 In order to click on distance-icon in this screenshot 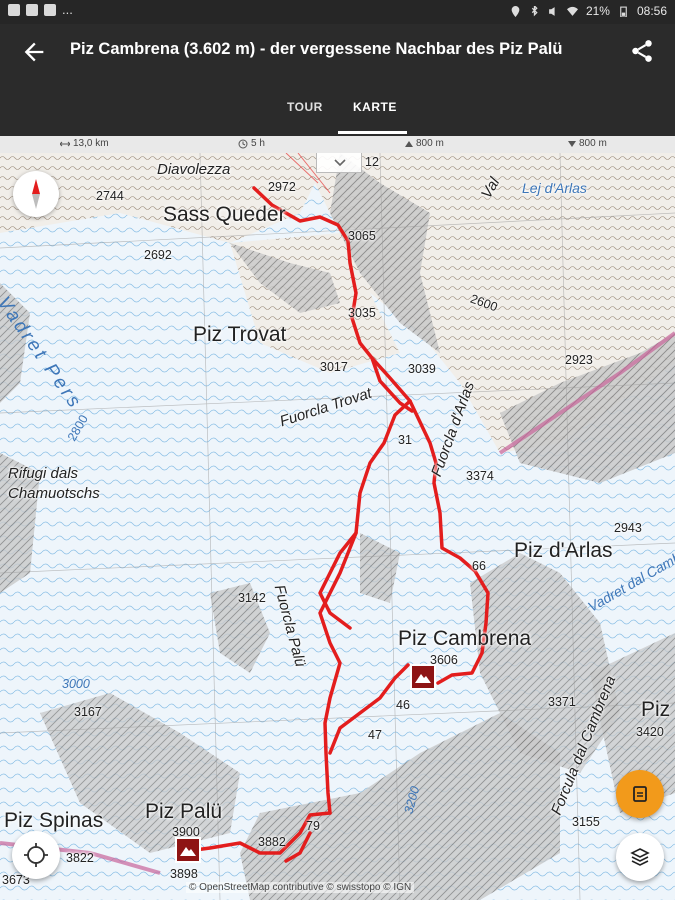, I will do `click(65, 143)`.